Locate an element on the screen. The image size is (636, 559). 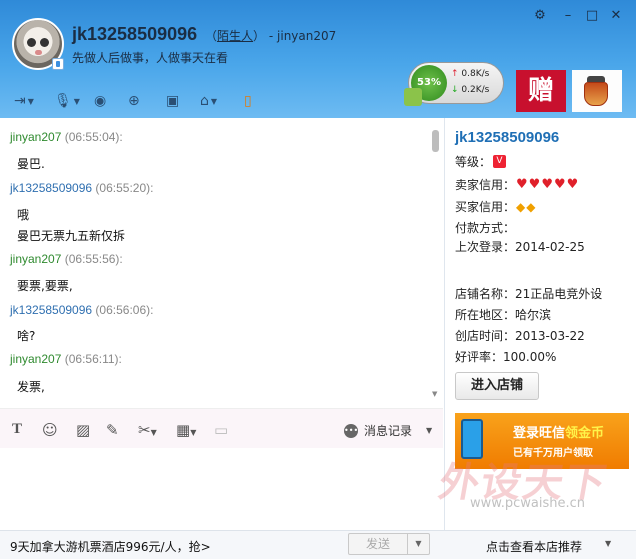
input-toolbar: T ☺ ▨ ✎ ✂▼ ▦▼ ▭ ••• 消息记录 ▼ is located at coordinates (221, 428).